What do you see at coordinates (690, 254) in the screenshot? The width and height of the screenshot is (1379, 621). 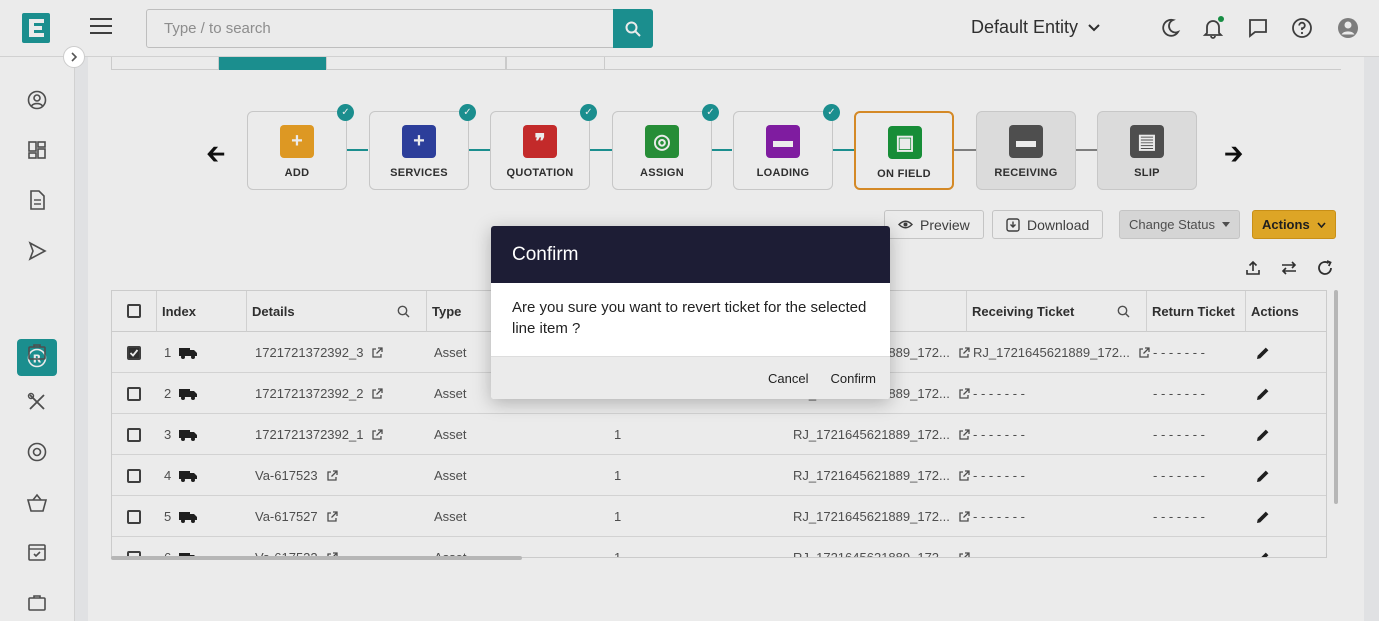 I see `dialog-title: Confirm` at bounding box center [690, 254].